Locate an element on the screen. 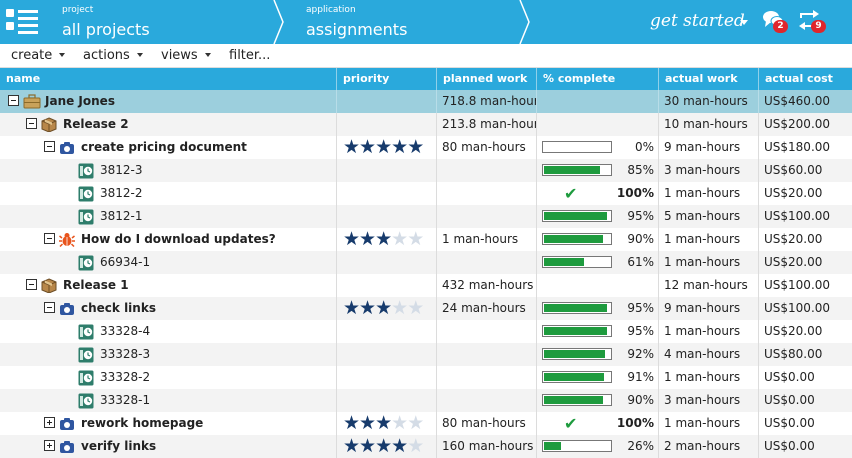  table-row: 33328-4 95% 1 man-hours US$20.00 is located at coordinates (426, 331).